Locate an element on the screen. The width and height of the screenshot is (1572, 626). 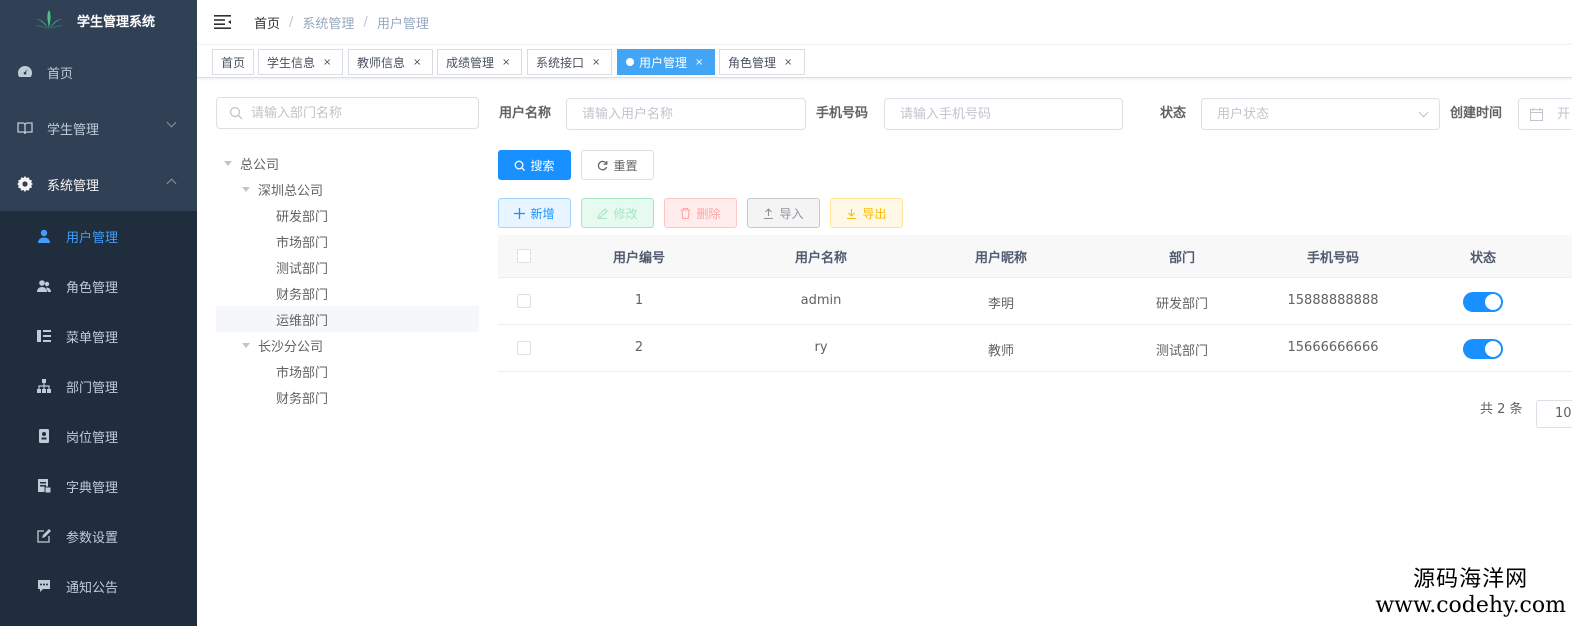
sidebar-logo: 学生管理系统 is located at coordinates (98, 20).